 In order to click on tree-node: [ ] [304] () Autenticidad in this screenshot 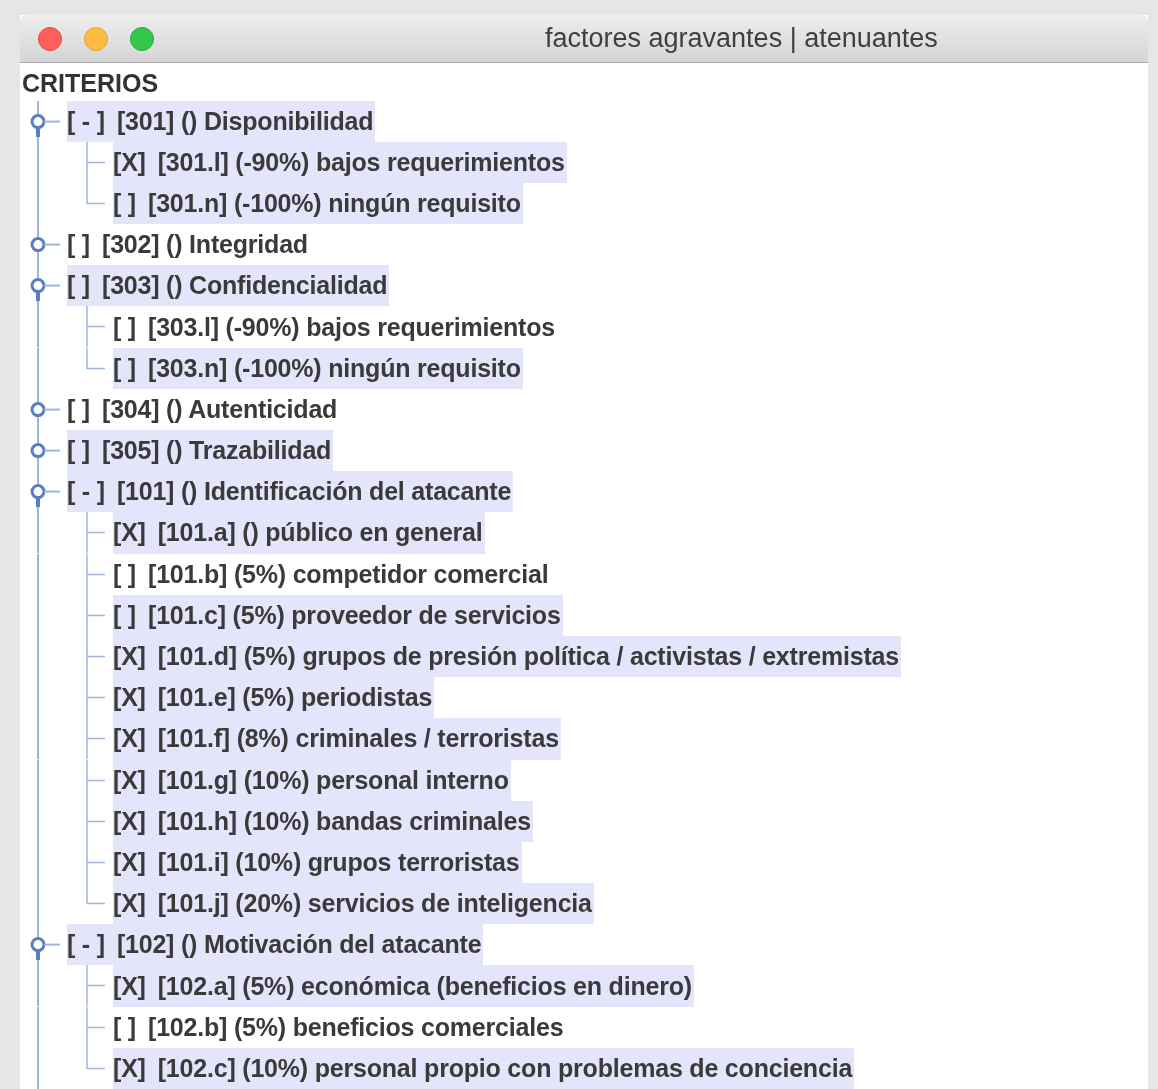, I will do `click(203, 409)`.